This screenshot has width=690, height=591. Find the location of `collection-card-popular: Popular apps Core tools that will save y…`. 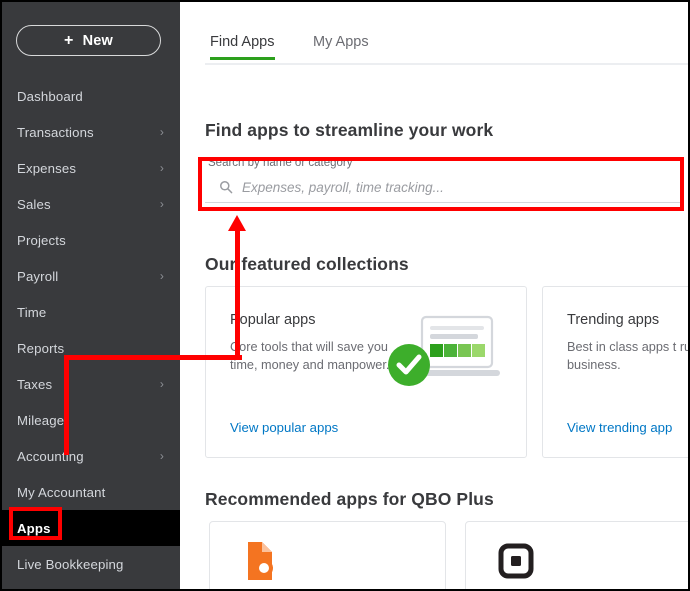

collection-card-popular: Popular apps Core tools that will save y… is located at coordinates (366, 372).